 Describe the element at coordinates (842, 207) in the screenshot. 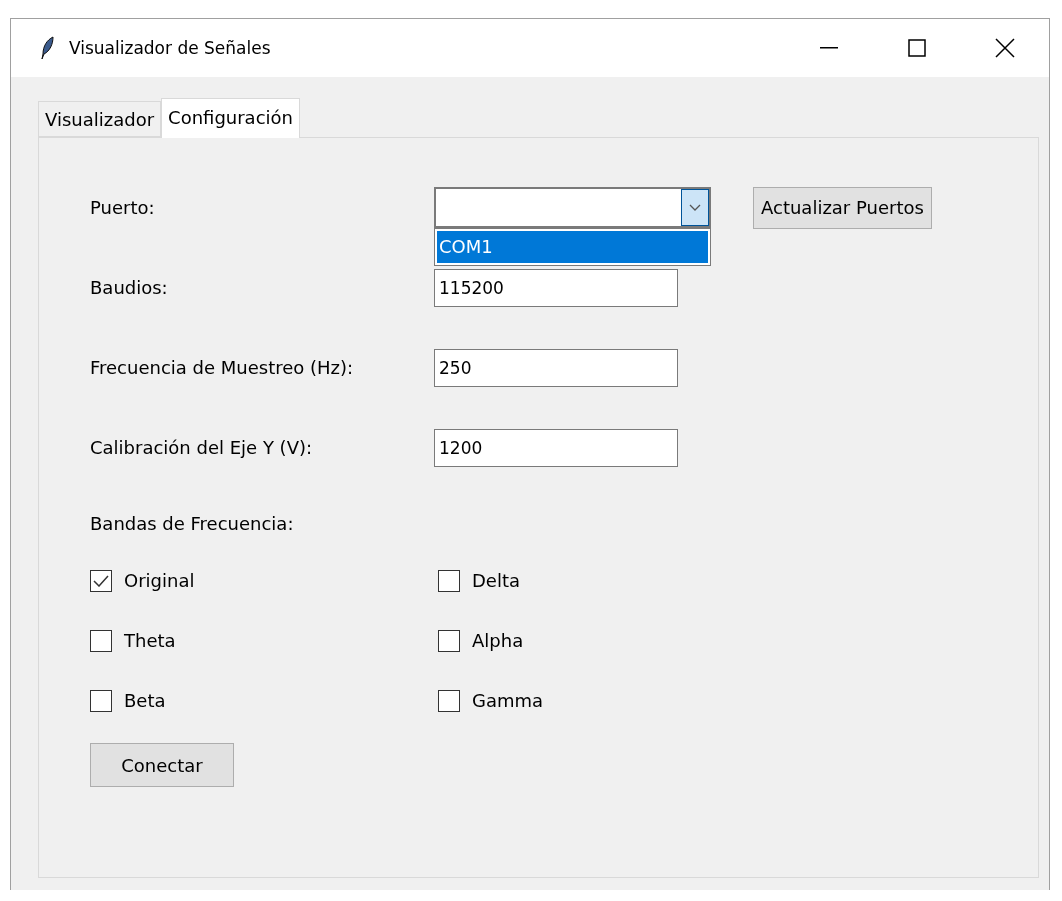

I see `refresh-ports-button: Actualizar Puertos` at that location.